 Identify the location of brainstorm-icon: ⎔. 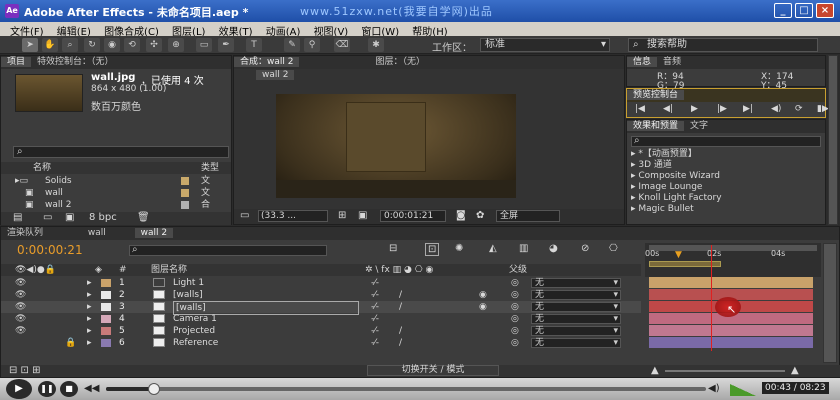
(613, 248).